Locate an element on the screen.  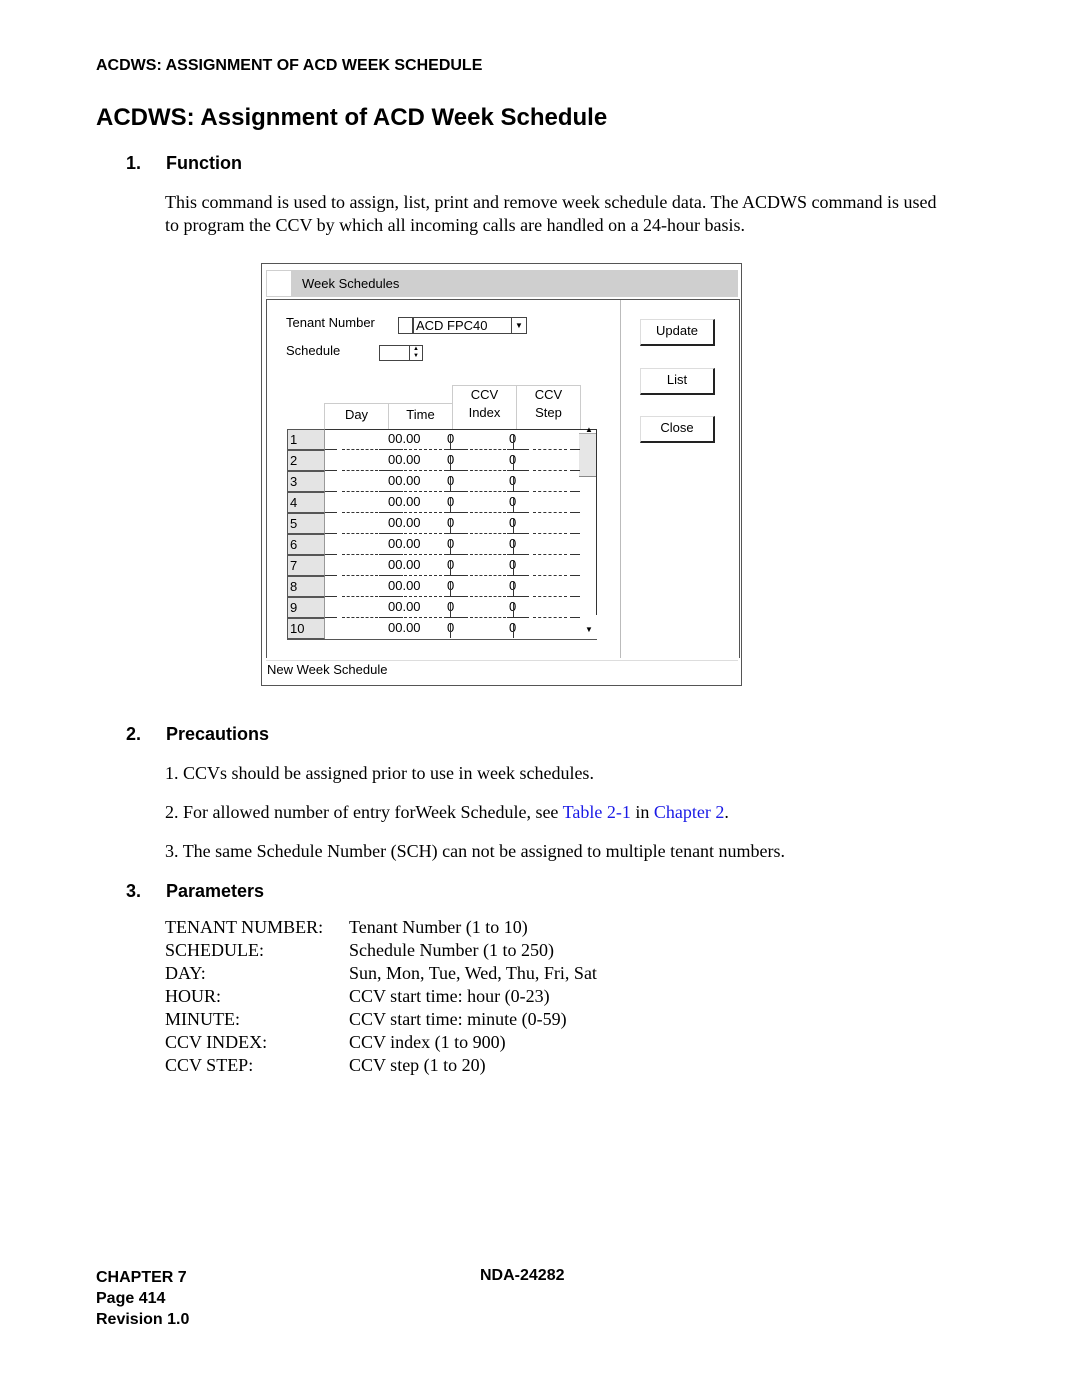
table-row: 600.0000 is located at coordinates (442, 544).